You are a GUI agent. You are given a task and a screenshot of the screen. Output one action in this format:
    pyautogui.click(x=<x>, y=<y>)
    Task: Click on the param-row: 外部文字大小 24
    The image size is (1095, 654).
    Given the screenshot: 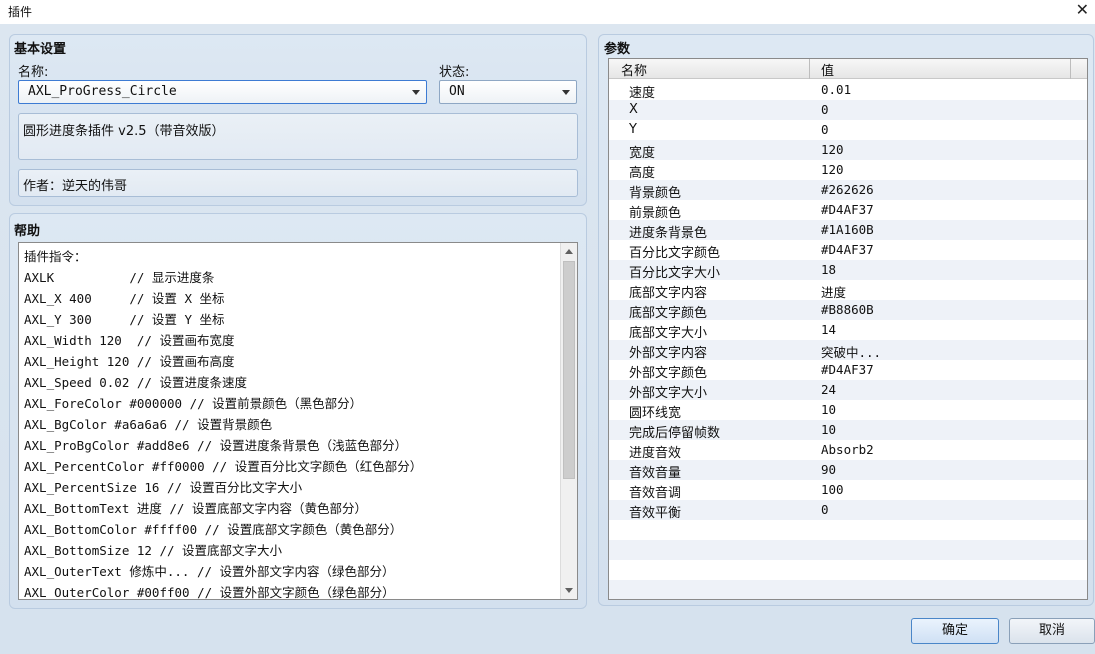 What is the action you would take?
    pyautogui.click(x=848, y=390)
    